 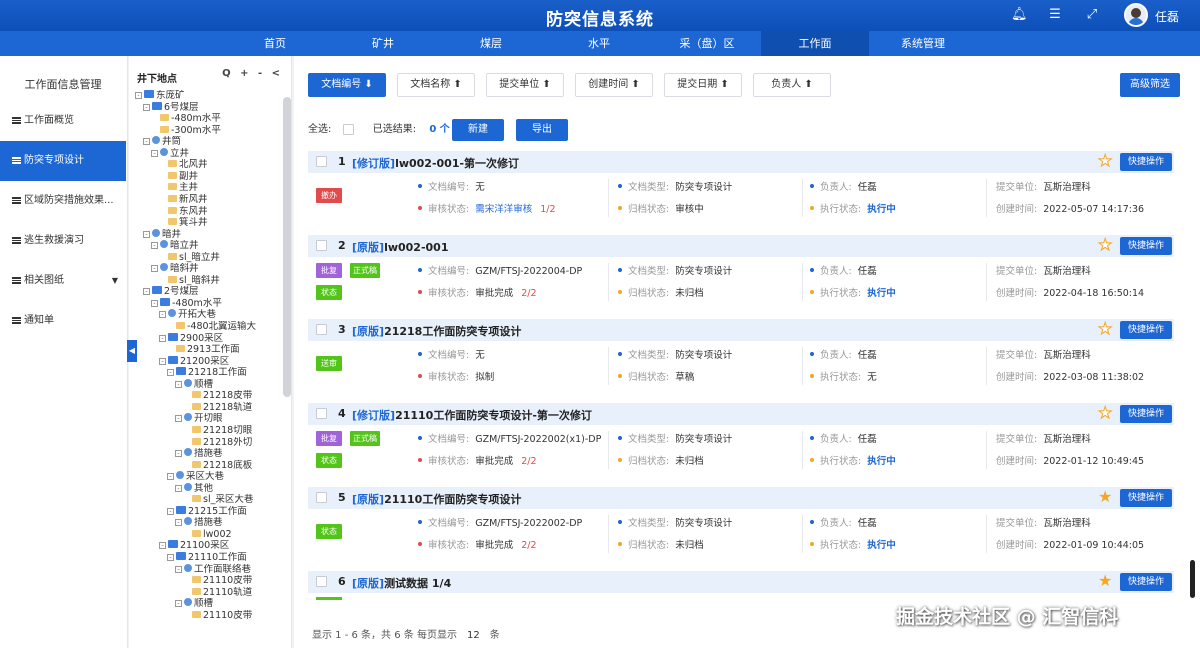 I want to click on menu-item-drawings: 相关图纸 ▼, so click(x=63, y=281).